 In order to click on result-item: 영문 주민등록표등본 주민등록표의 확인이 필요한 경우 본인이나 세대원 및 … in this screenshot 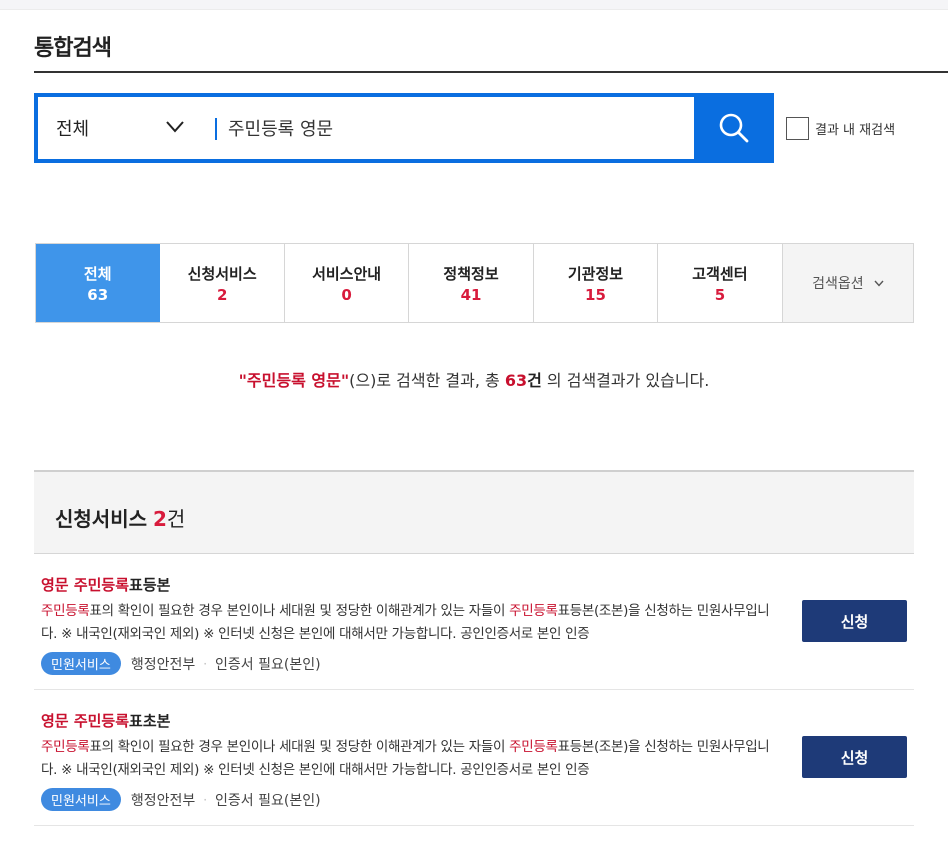, I will do `click(474, 622)`.